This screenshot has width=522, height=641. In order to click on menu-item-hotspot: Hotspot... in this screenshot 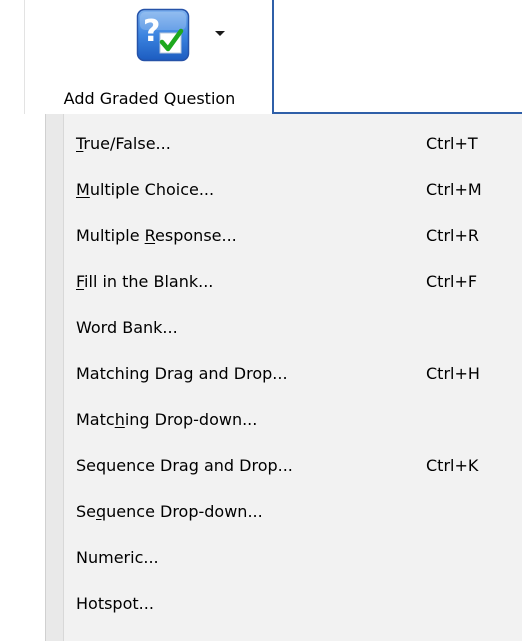, I will do `click(284, 604)`.